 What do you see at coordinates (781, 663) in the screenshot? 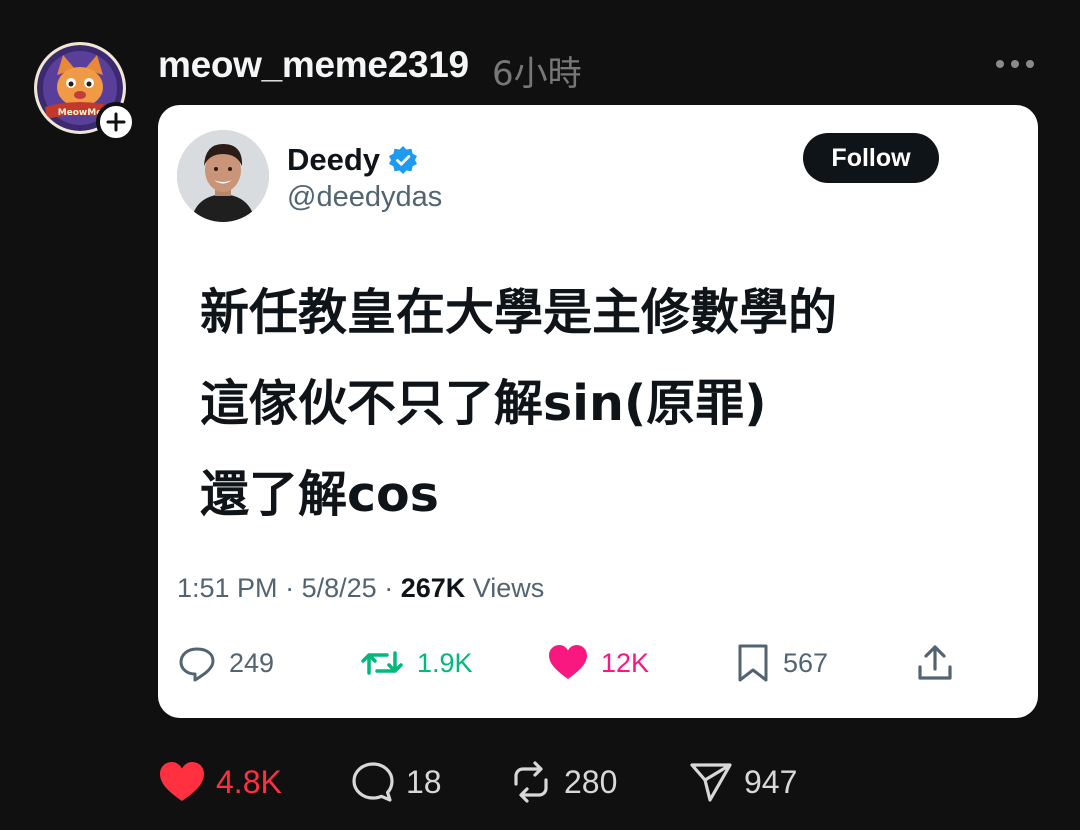
I see `tweet-bookmark-stat: 567` at bounding box center [781, 663].